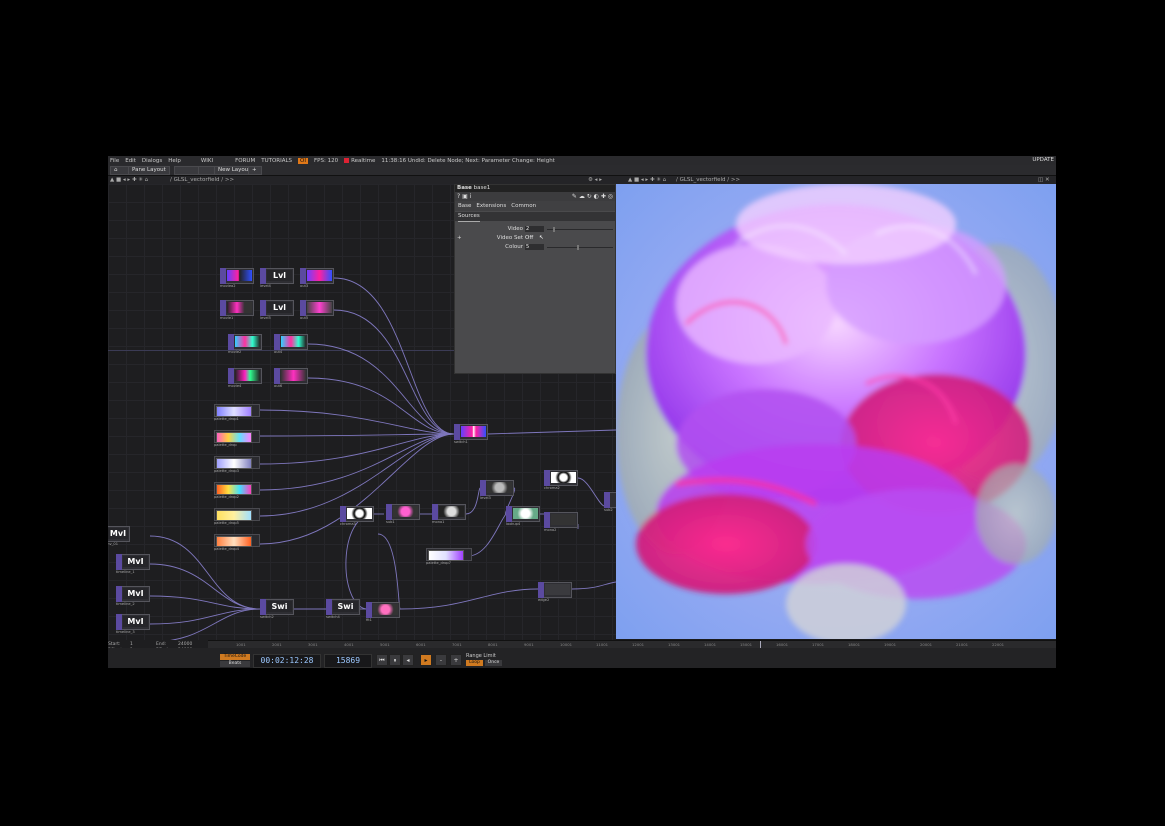  I want to click on palette-node: palette_drop5, so click(237, 516).